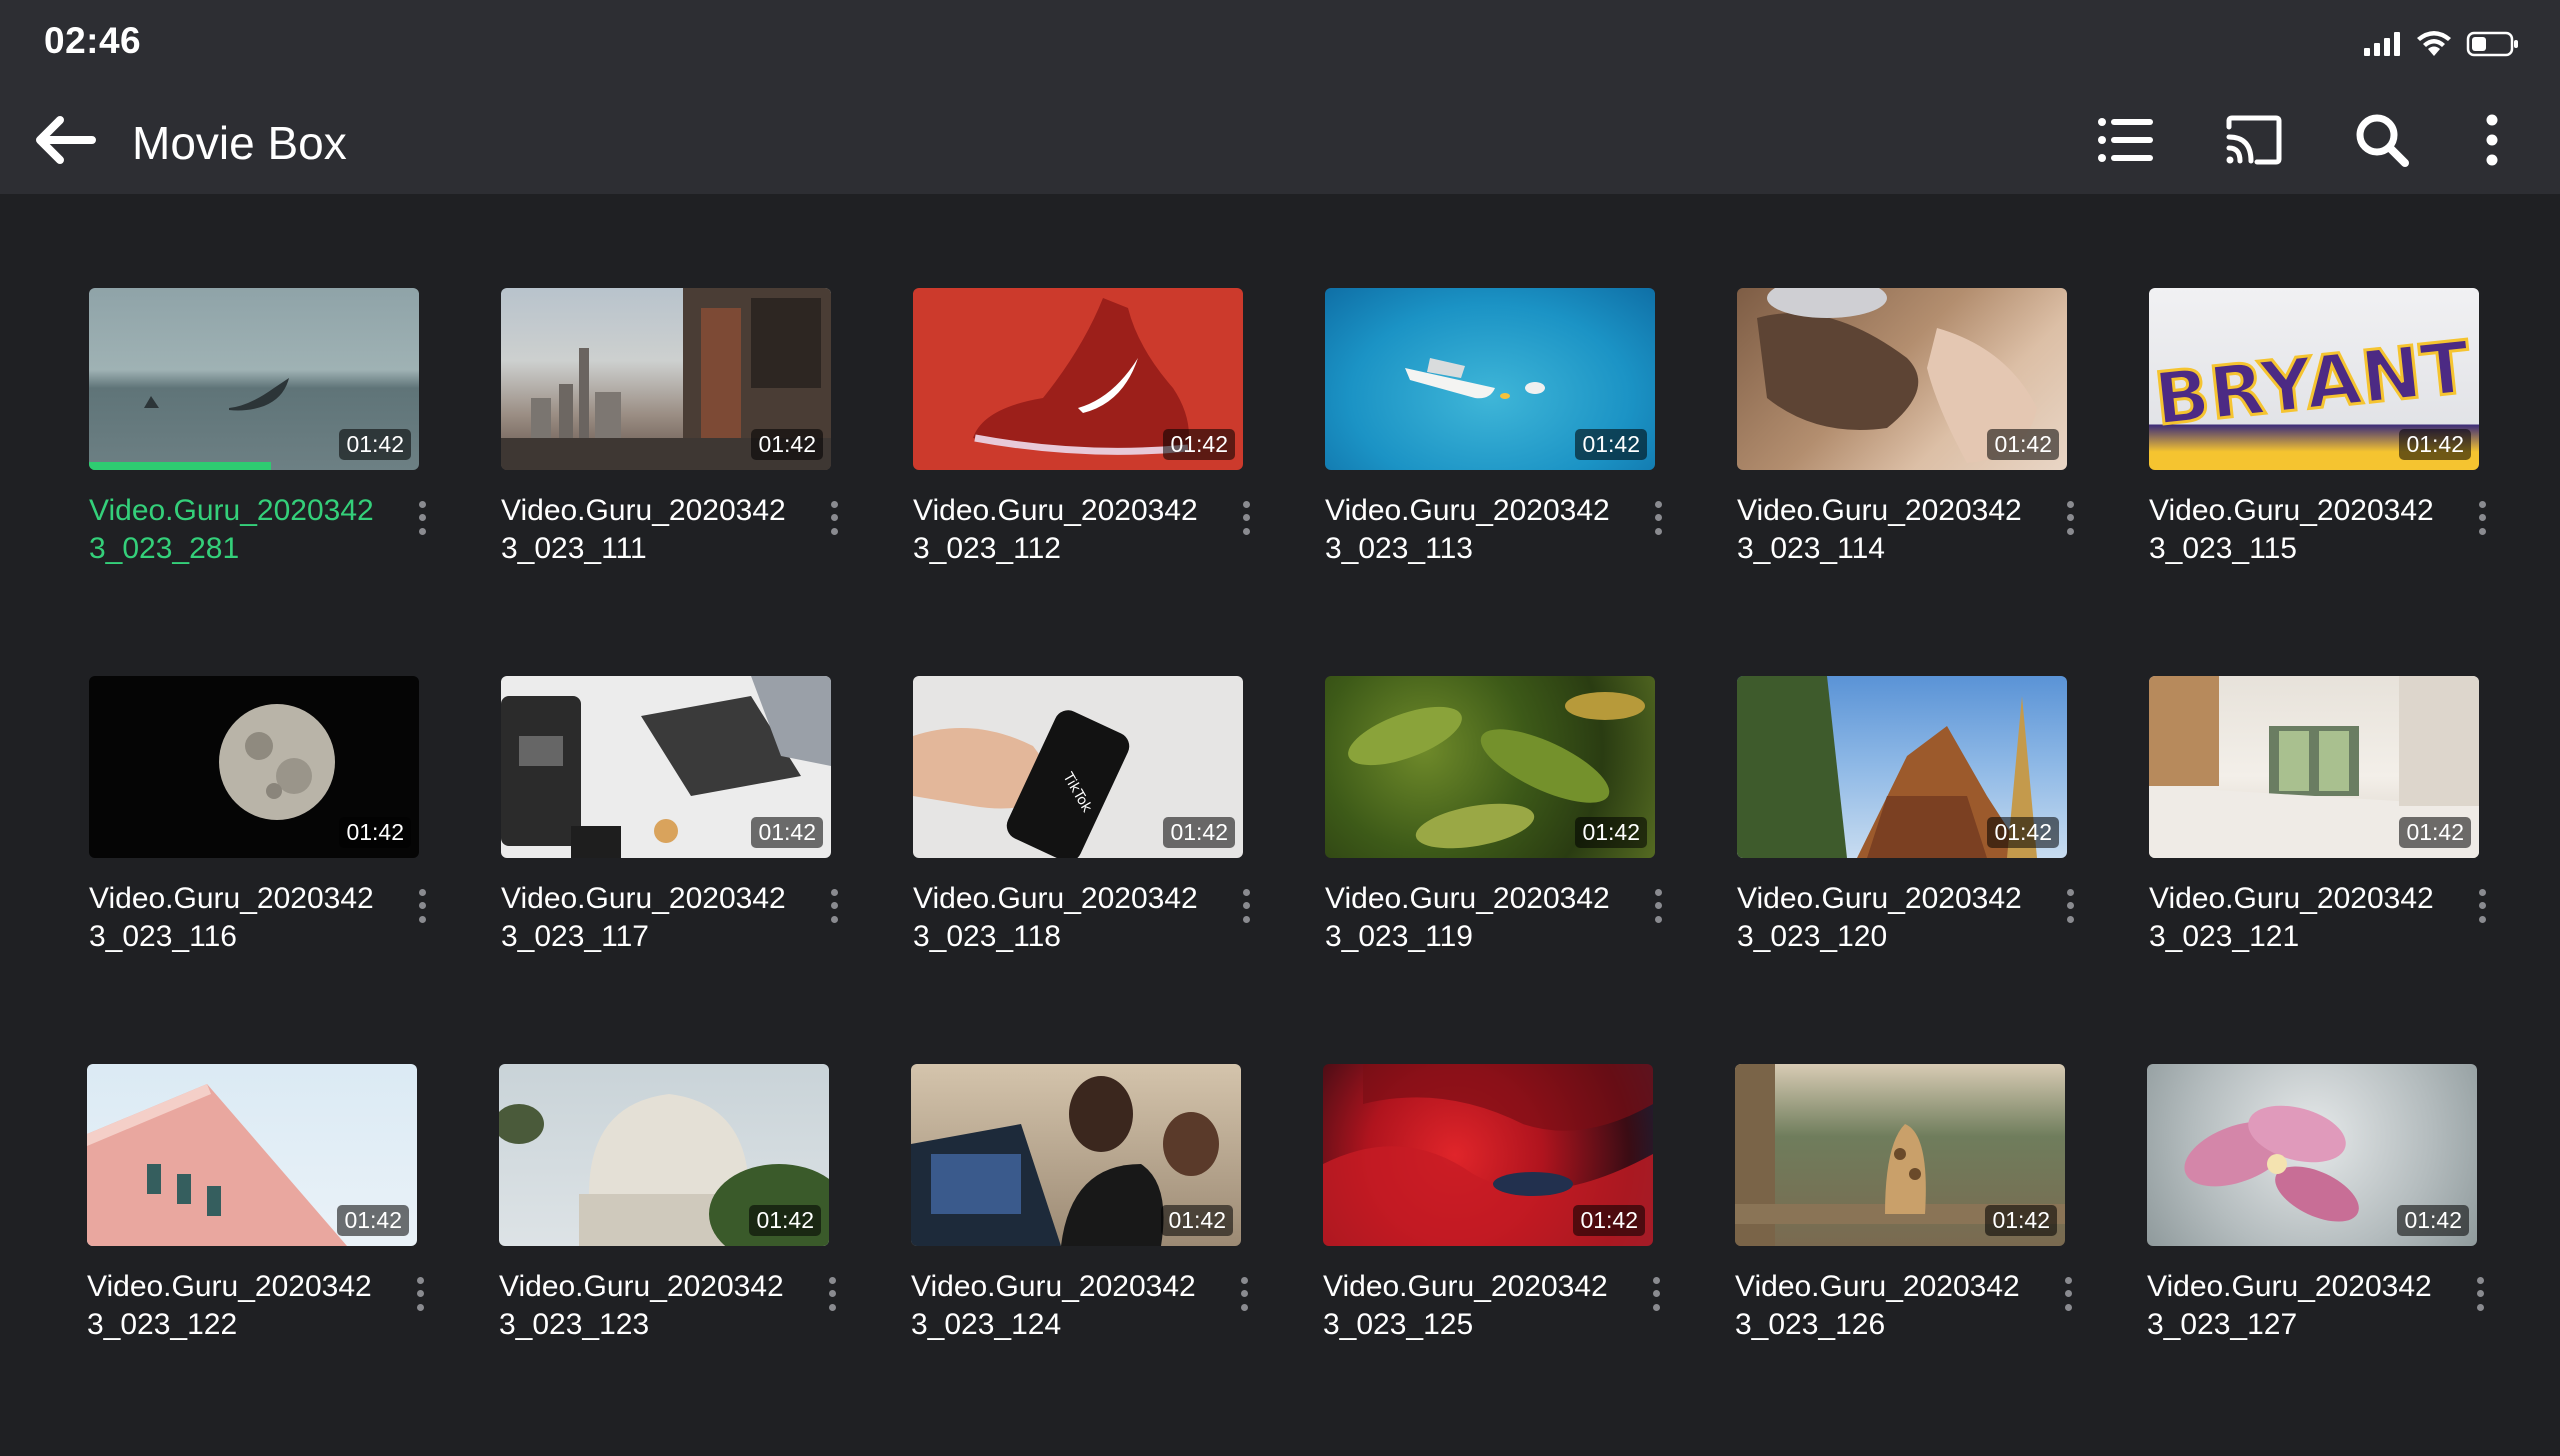 The image size is (2560, 1456). Describe the element at coordinates (1475, 530) in the screenshot. I see `video-title: Video.Guru_20203423_023_113` at that location.